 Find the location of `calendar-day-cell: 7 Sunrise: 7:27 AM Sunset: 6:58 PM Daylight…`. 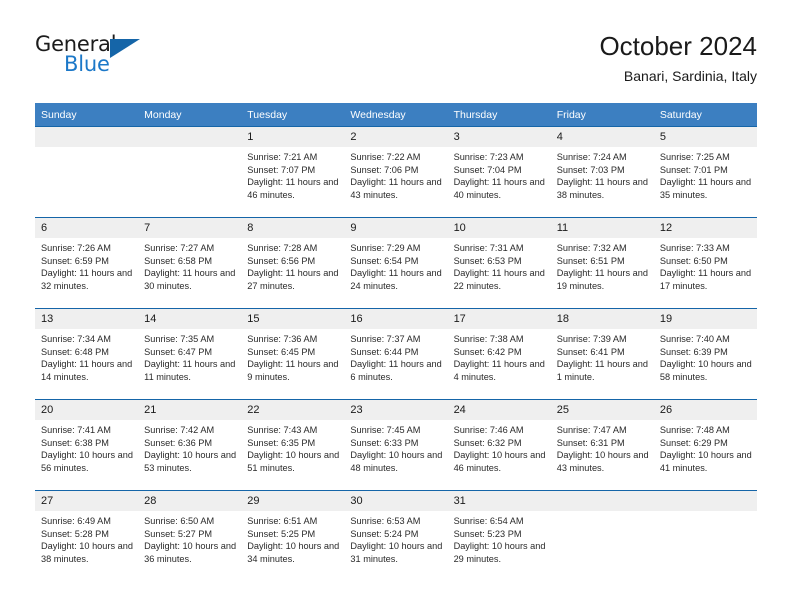

calendar-day-cell: 7 Sunrise: 7:27 AM Sunset: 6:58 PM Daylight… is located at coordinates (190, 263).